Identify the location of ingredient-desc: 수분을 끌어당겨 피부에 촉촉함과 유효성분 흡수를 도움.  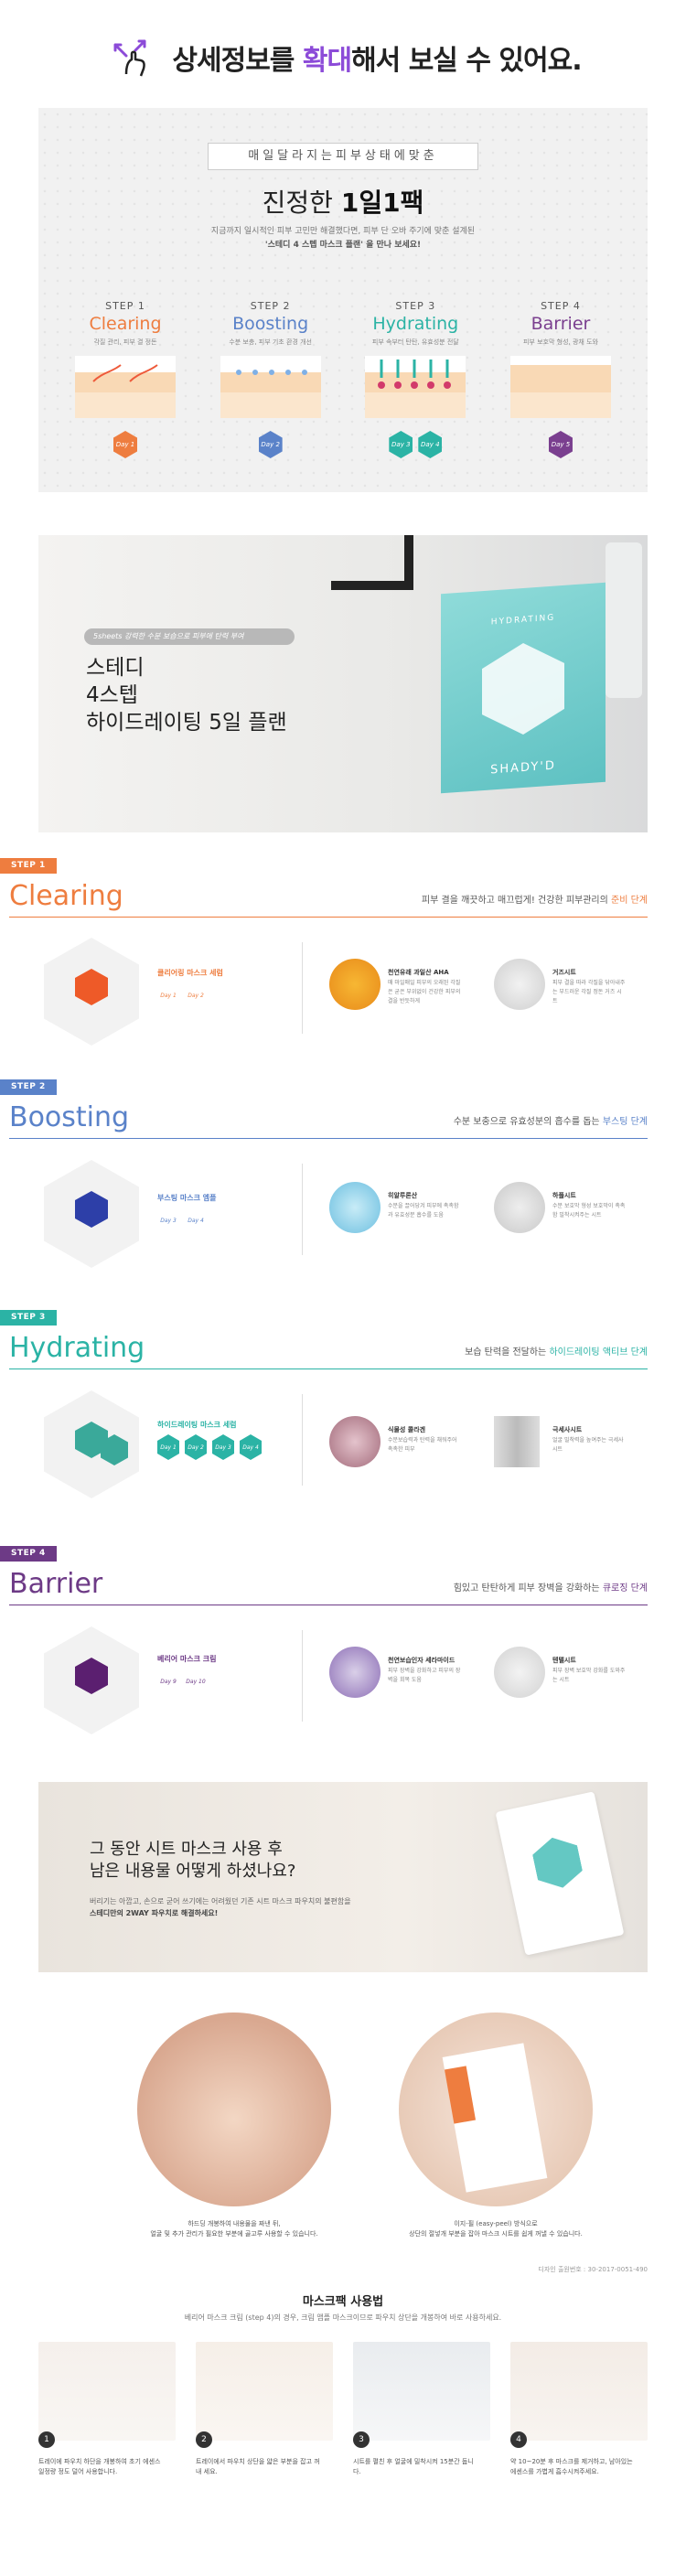
(423, 1210).